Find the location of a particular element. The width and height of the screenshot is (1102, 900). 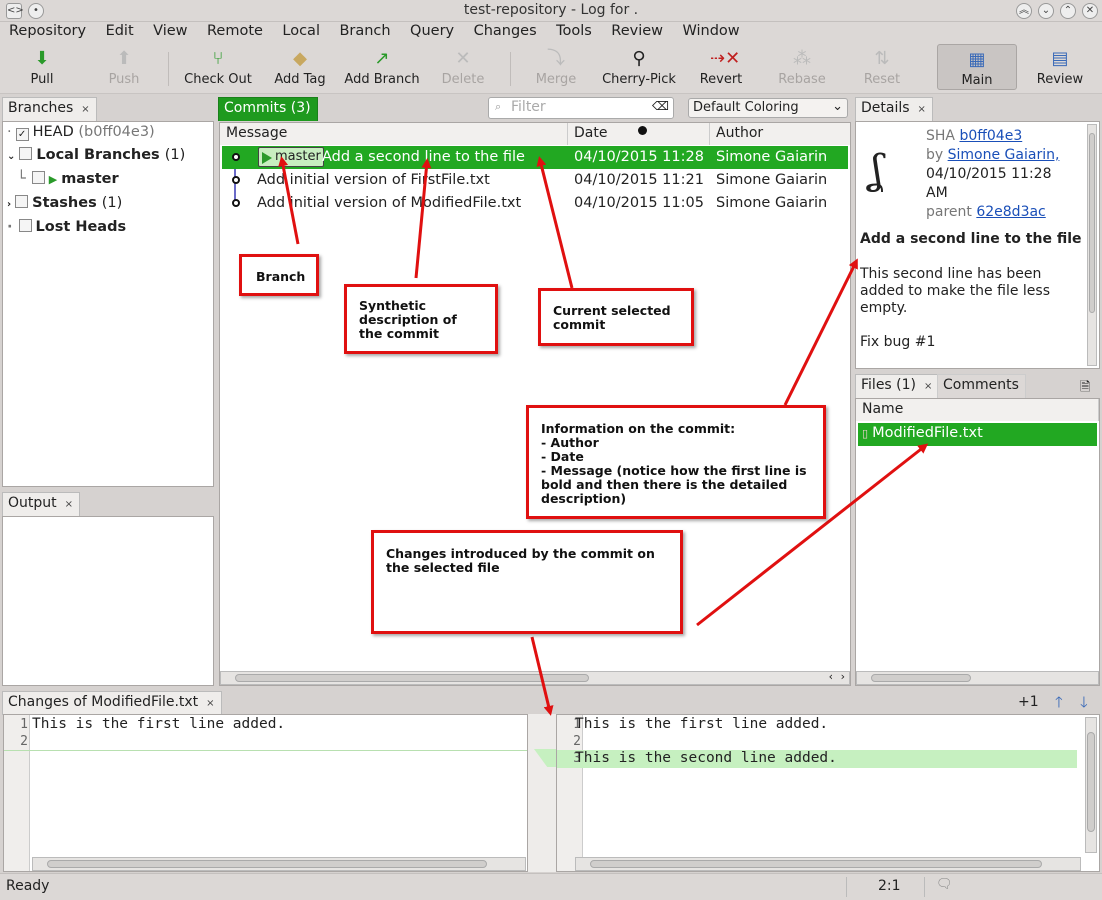

annotation-synthetic-description: Synthetic description of the commit is located at coordinates (421, 319).